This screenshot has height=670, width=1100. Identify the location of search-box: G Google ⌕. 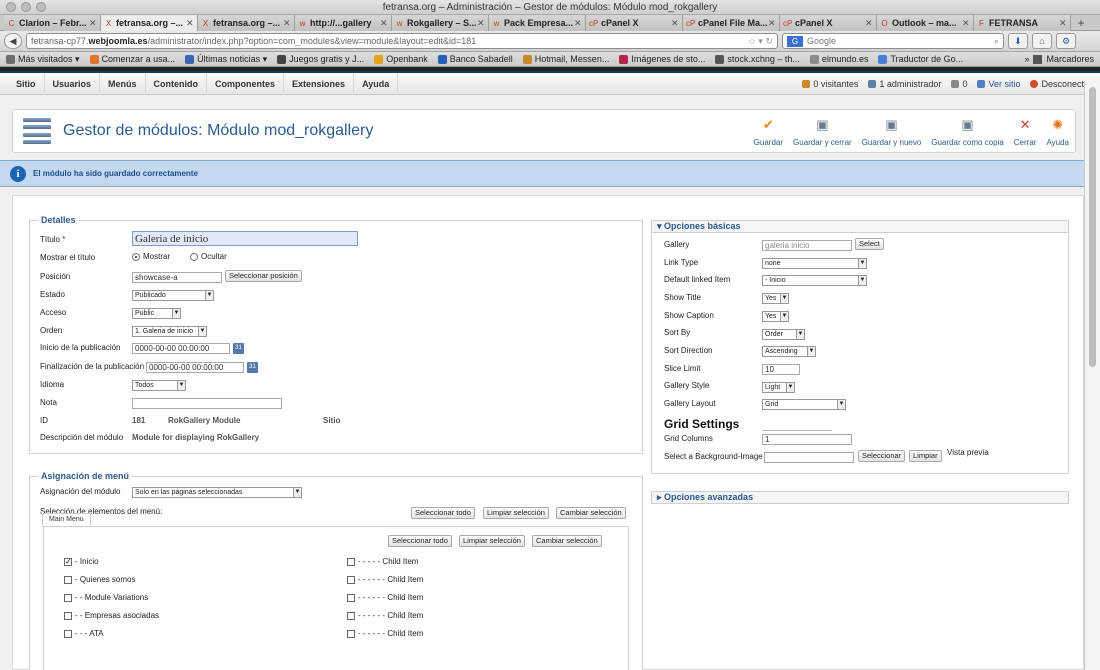
(893, 41).